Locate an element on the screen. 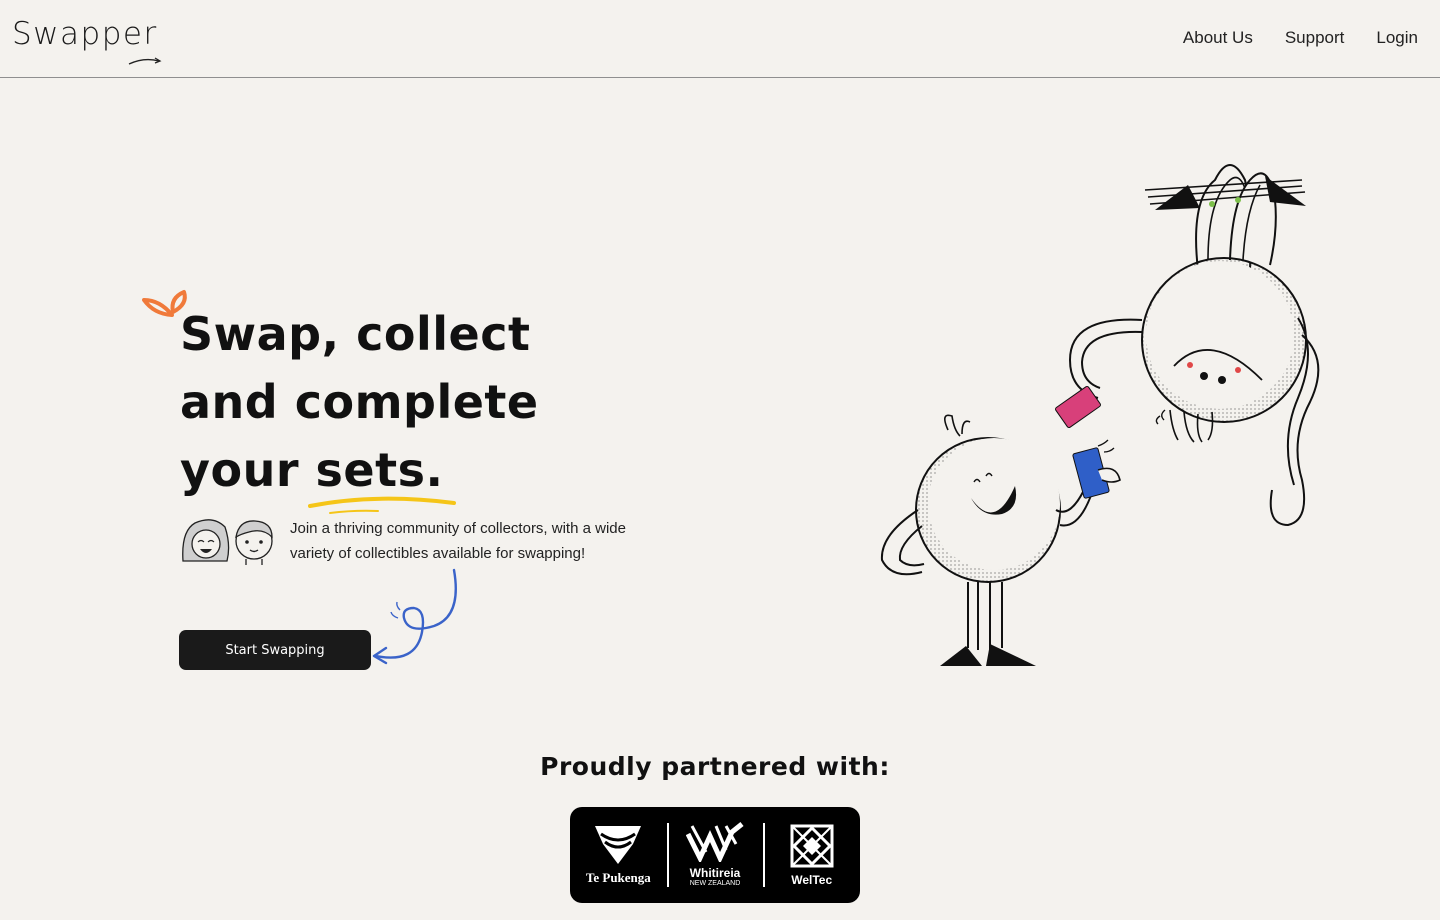 The image size is (1440, 920). nav-links: About Us Support Login is located at coordinates (1300, 38).